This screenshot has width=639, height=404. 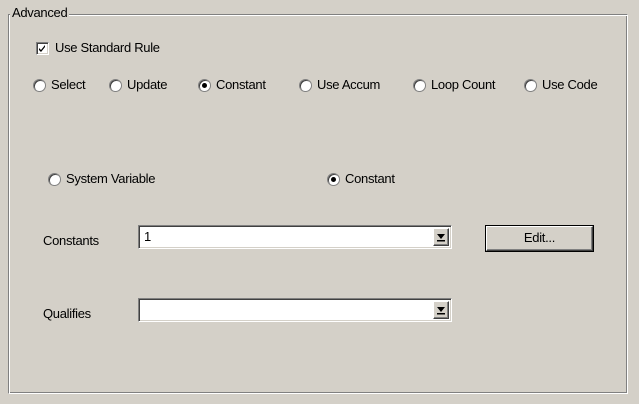 I want to click on constants-value: 1, so click(x=148, y=236).